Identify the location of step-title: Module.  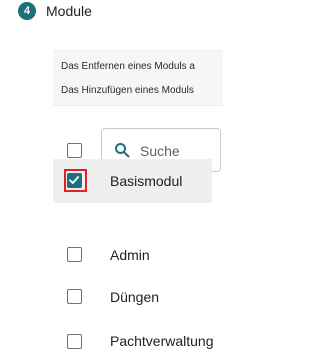
(69, 11).